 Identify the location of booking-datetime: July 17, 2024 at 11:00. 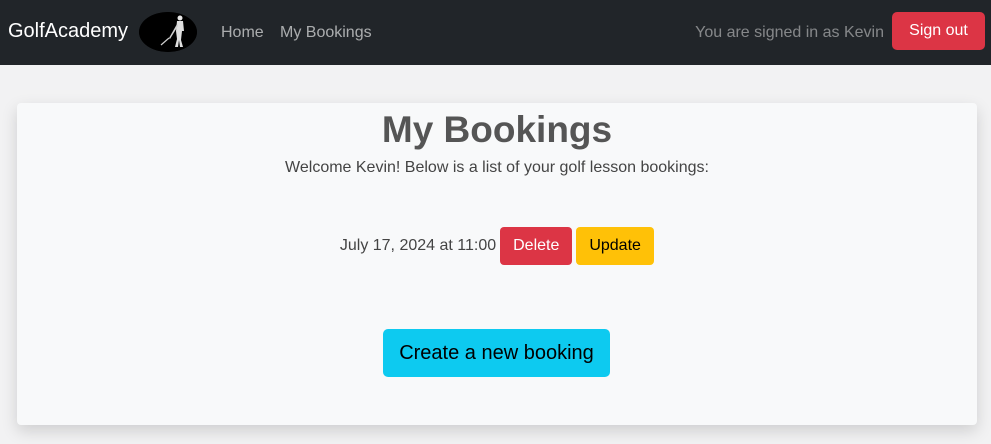
(418, 245).